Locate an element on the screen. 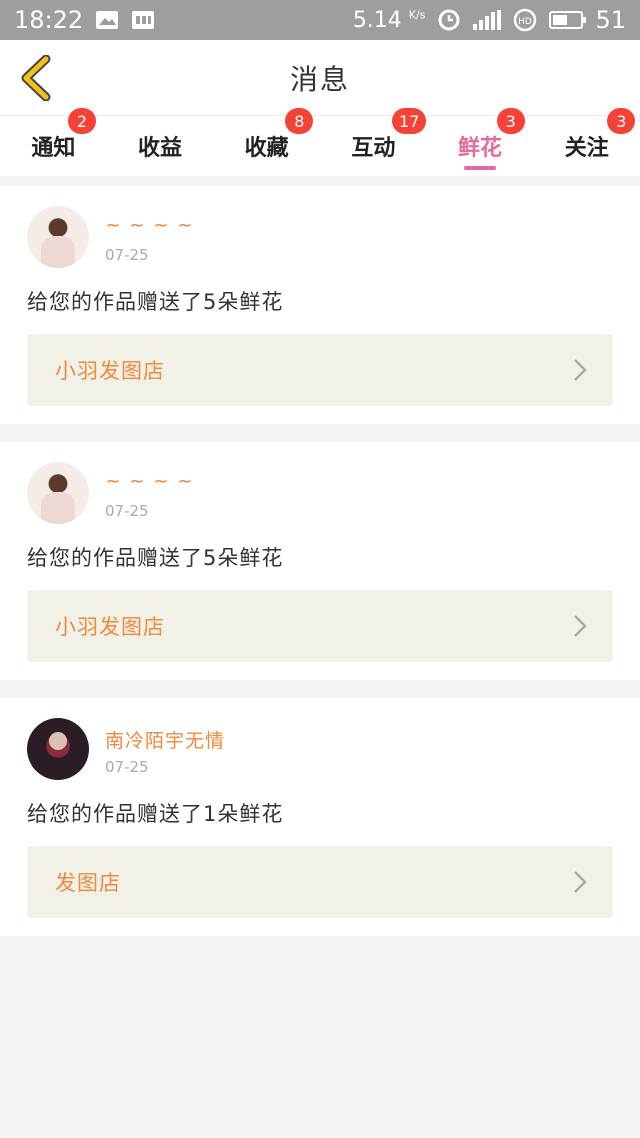  shop-name: 发图店 is located at coordinates (88, 883).